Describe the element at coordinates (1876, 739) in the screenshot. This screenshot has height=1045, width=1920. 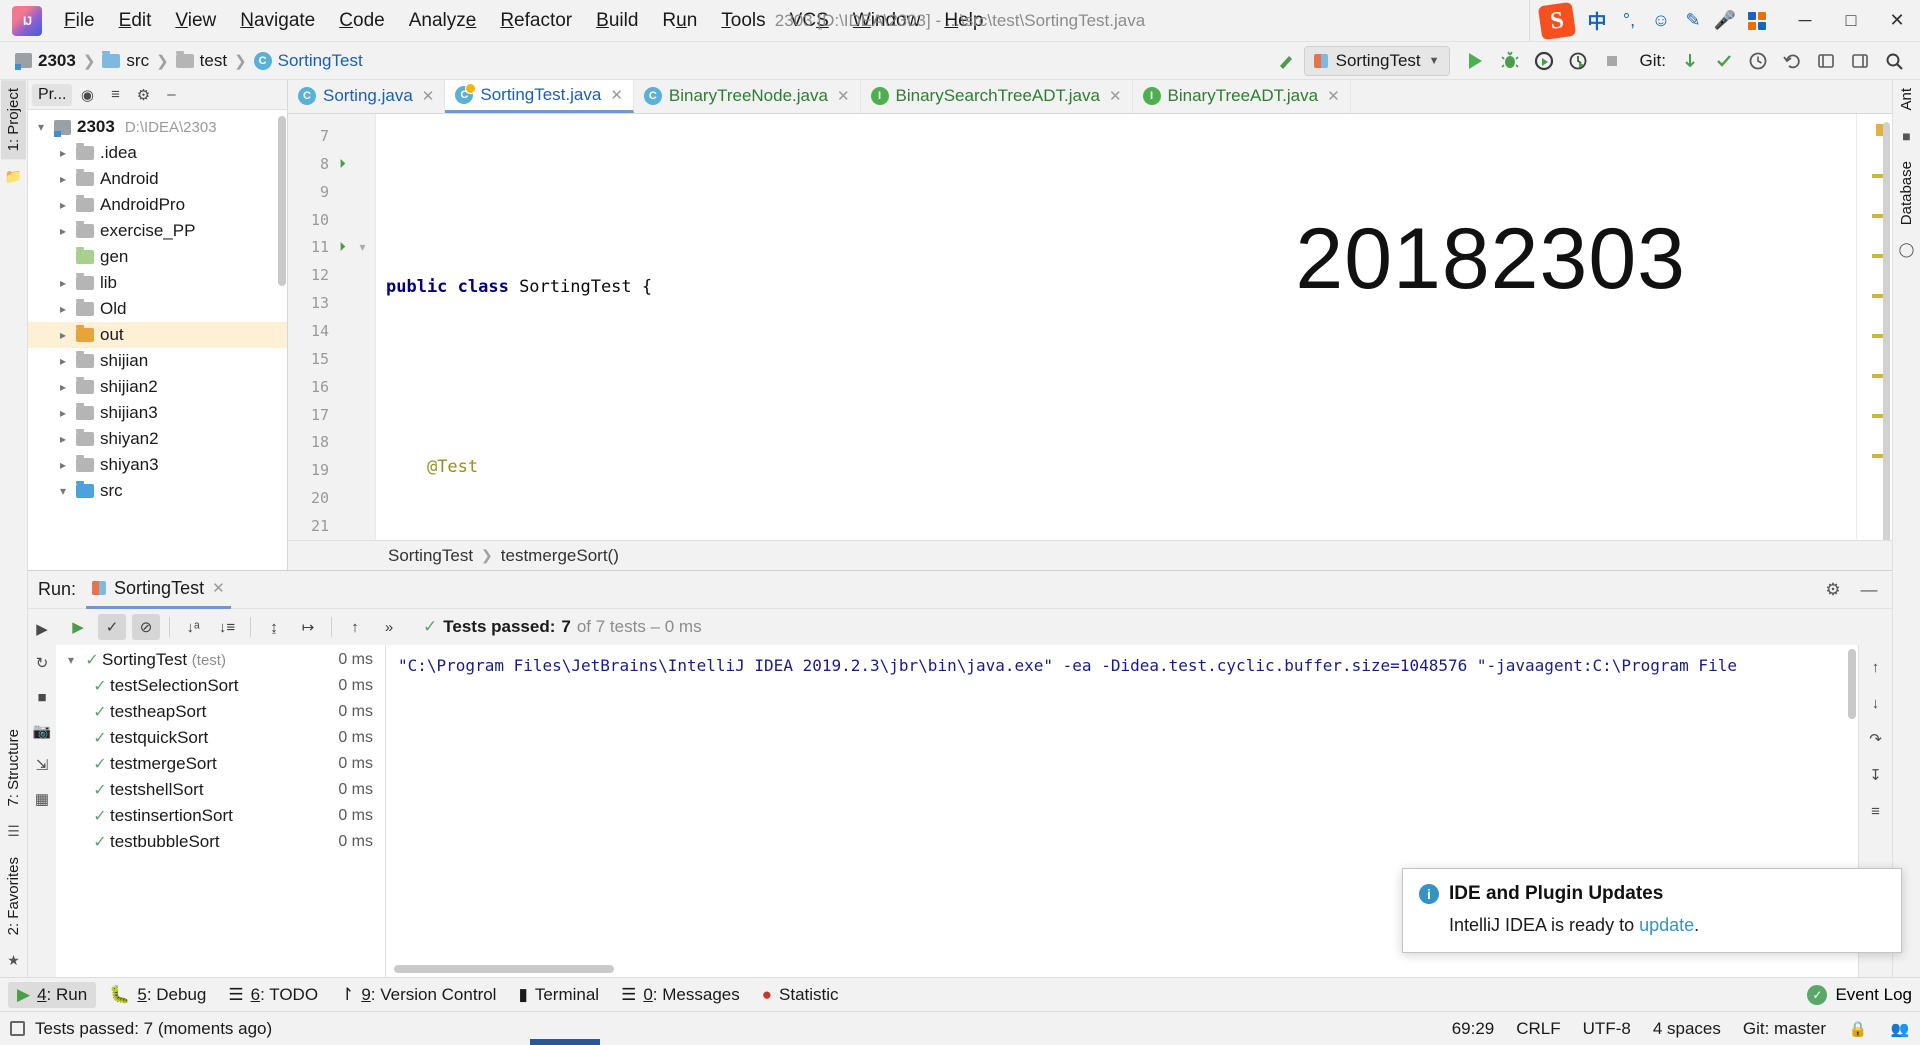
I see `soft-wrap-icon: ↷` at that location.